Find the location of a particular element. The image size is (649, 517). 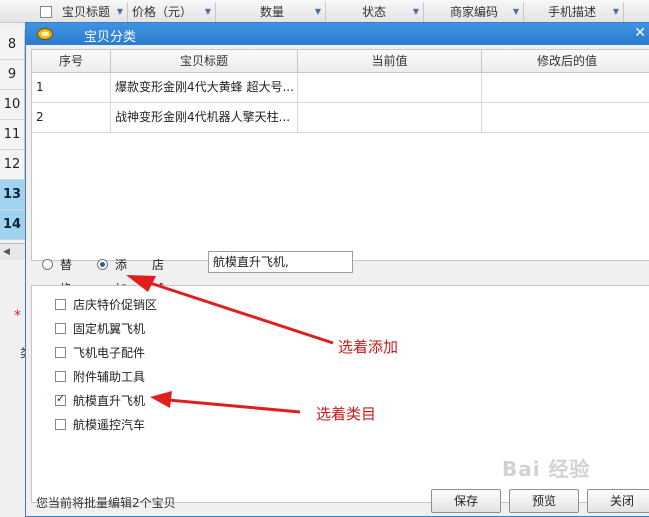

arrow-head-category is located at coordinates (161, 399).